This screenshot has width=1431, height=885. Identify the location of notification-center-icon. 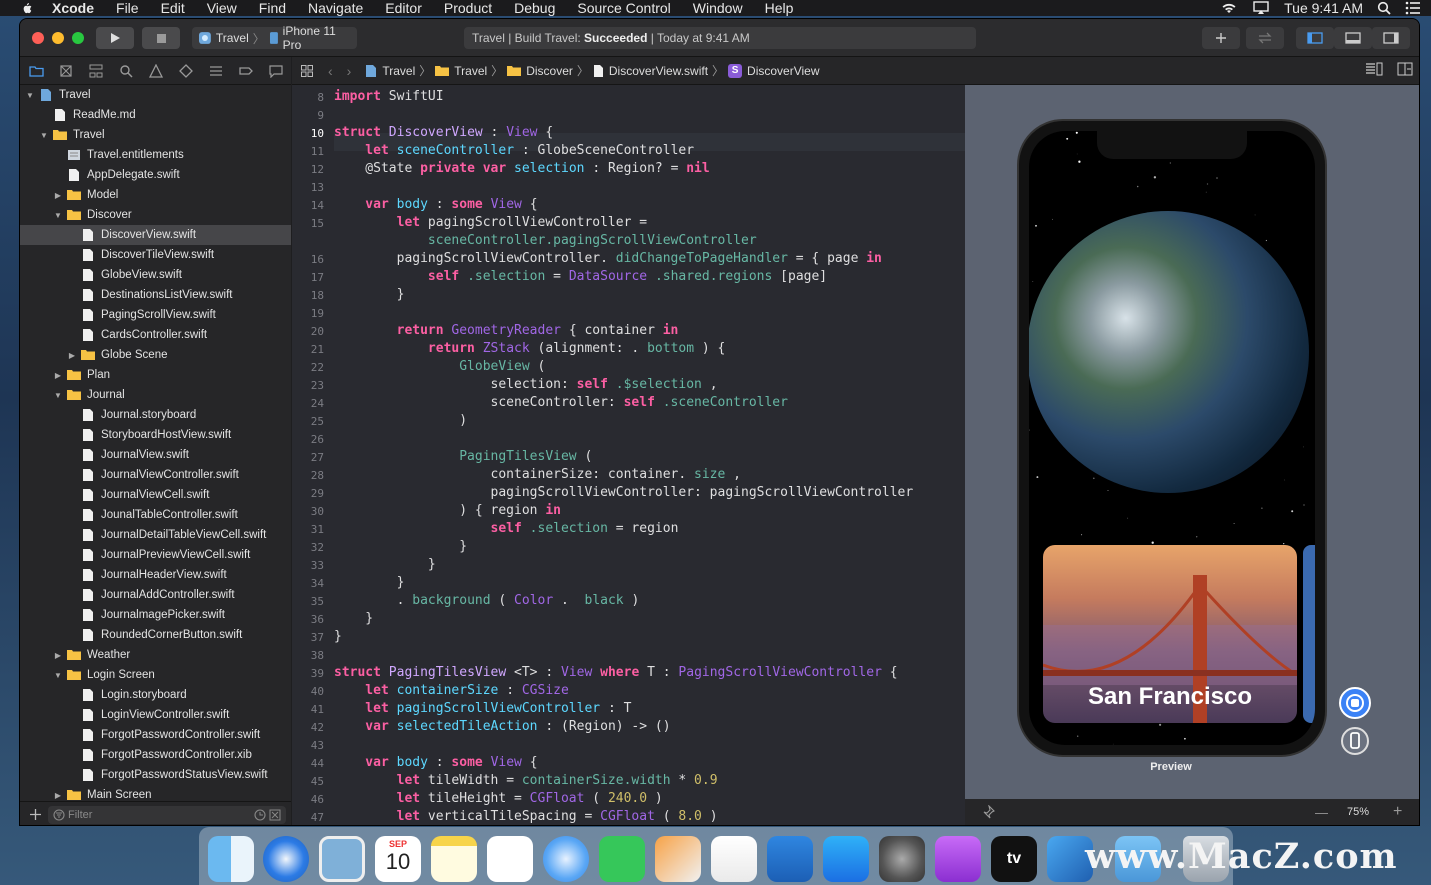
(1413, 8).